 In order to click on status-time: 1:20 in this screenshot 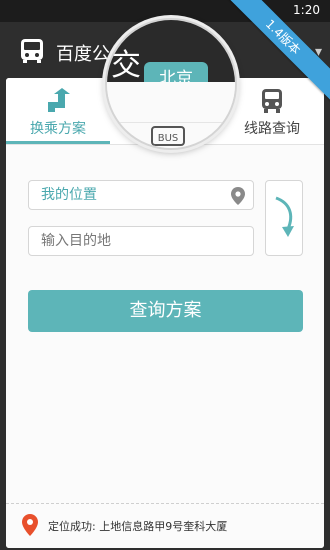, I will do `click(306, 10)`.